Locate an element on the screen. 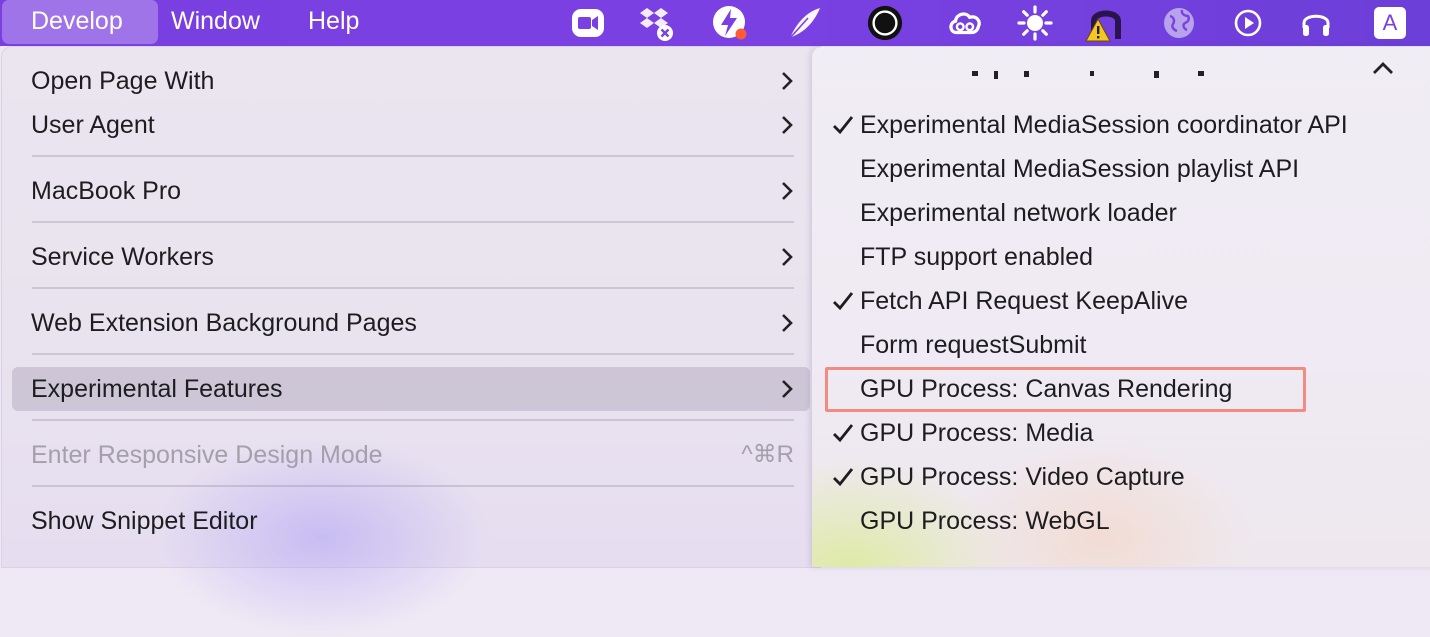 The height and width of the screenshot is (637, 1430). feature-item: Experimental MediaSession playlist API is located at coordinates (1127, 169).